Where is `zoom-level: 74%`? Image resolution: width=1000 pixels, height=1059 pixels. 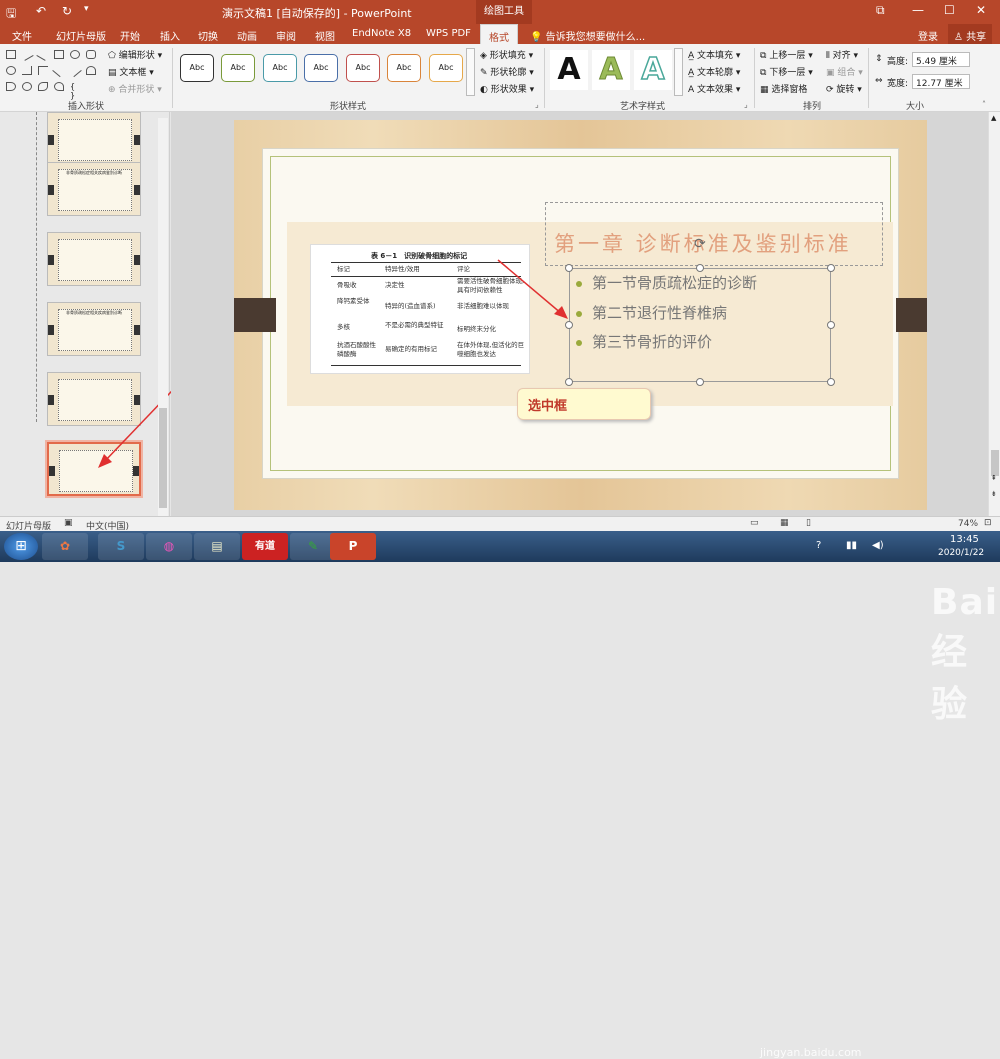 zoom-level: 74% is located at coordinates (968, 524).